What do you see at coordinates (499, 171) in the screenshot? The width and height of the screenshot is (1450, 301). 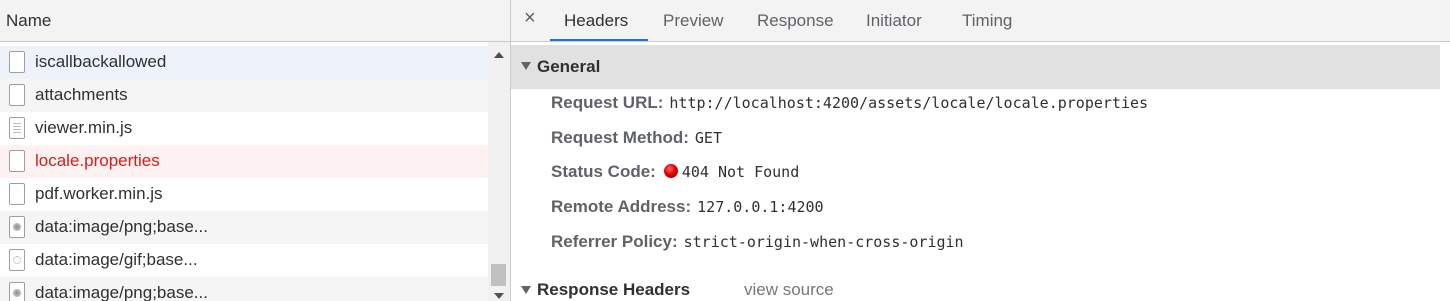 I see `request-list-scrollbar` at bounding box center [499, 171].